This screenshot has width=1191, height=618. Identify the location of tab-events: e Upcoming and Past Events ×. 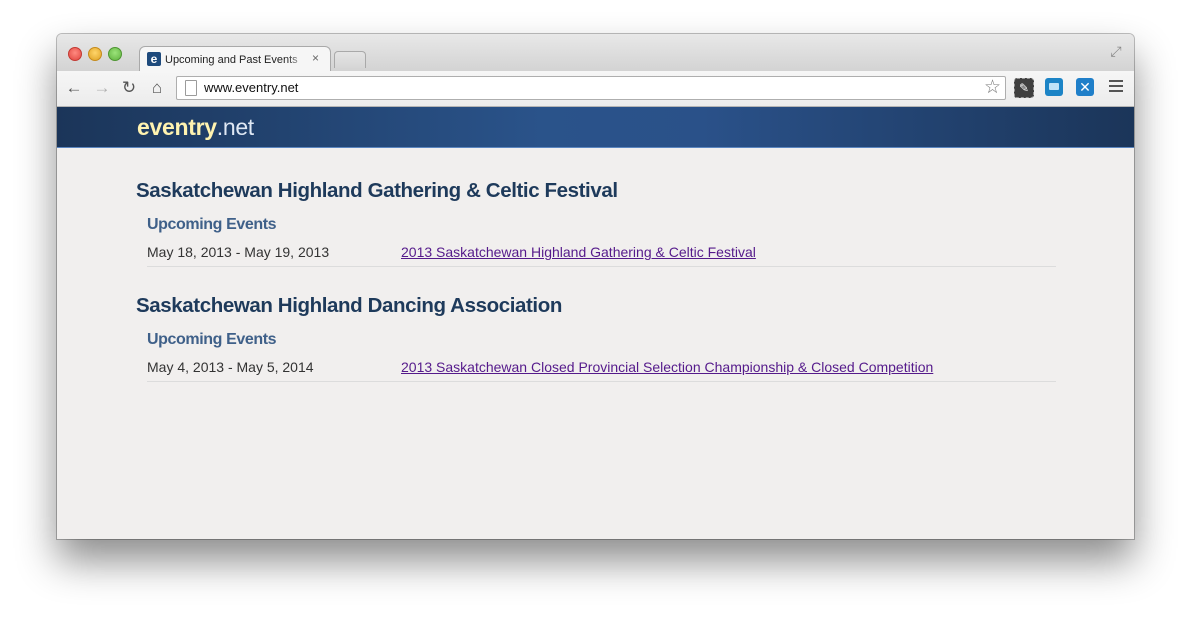
(235, 59).